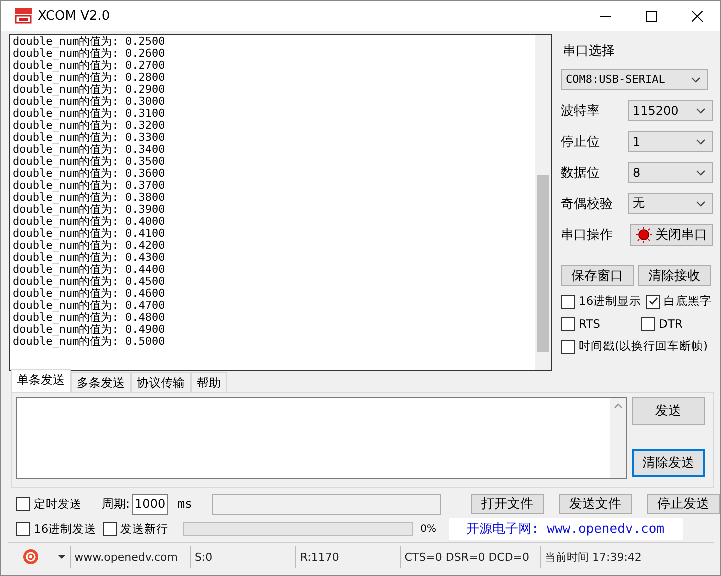  I want to click on receive-text: double_num的值为: 0.2500 double_num的值为: 0.2600 double_num的值为: 0.2700 double_num的值为: 0.2800 double_num的值为: 0.2900 double_num的值为: 0.3000 double_num的值为: 0.3100 double_num的值为: 0.3200 double_num的值为: 0.3300 double_num的值为: 0.3400 double_num的值为: 0.3500 double_num的值为: 0.3600 double_num的值为: 0.3700 double_num的值为: 0.3800 double_num的值为: 0.3900 double_num的值为: 0.4000 double_num的值为: 0.4100 double_num的值为: 0.4200 double_num的值为: 0.4300 double_num的值为: 0.4400 double_num的值为: 0.4500 double_num的值为: 0.4600 double_num的值为: 0.4700 double_num的值为: 0.4800 double_num的值为: 0.4900 double_num的值为: 0.5000, so click(89, 192).